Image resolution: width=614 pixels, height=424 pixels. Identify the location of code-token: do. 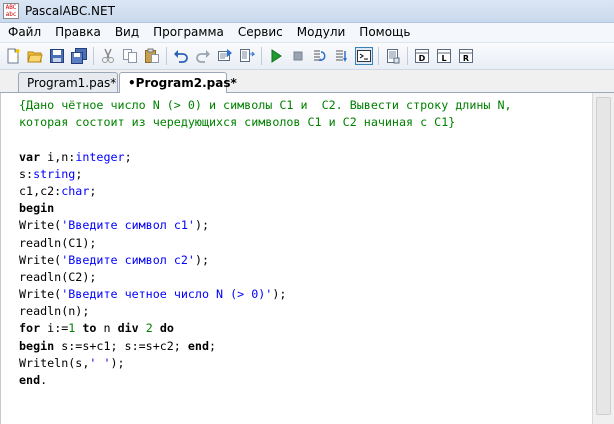
(166, 328).